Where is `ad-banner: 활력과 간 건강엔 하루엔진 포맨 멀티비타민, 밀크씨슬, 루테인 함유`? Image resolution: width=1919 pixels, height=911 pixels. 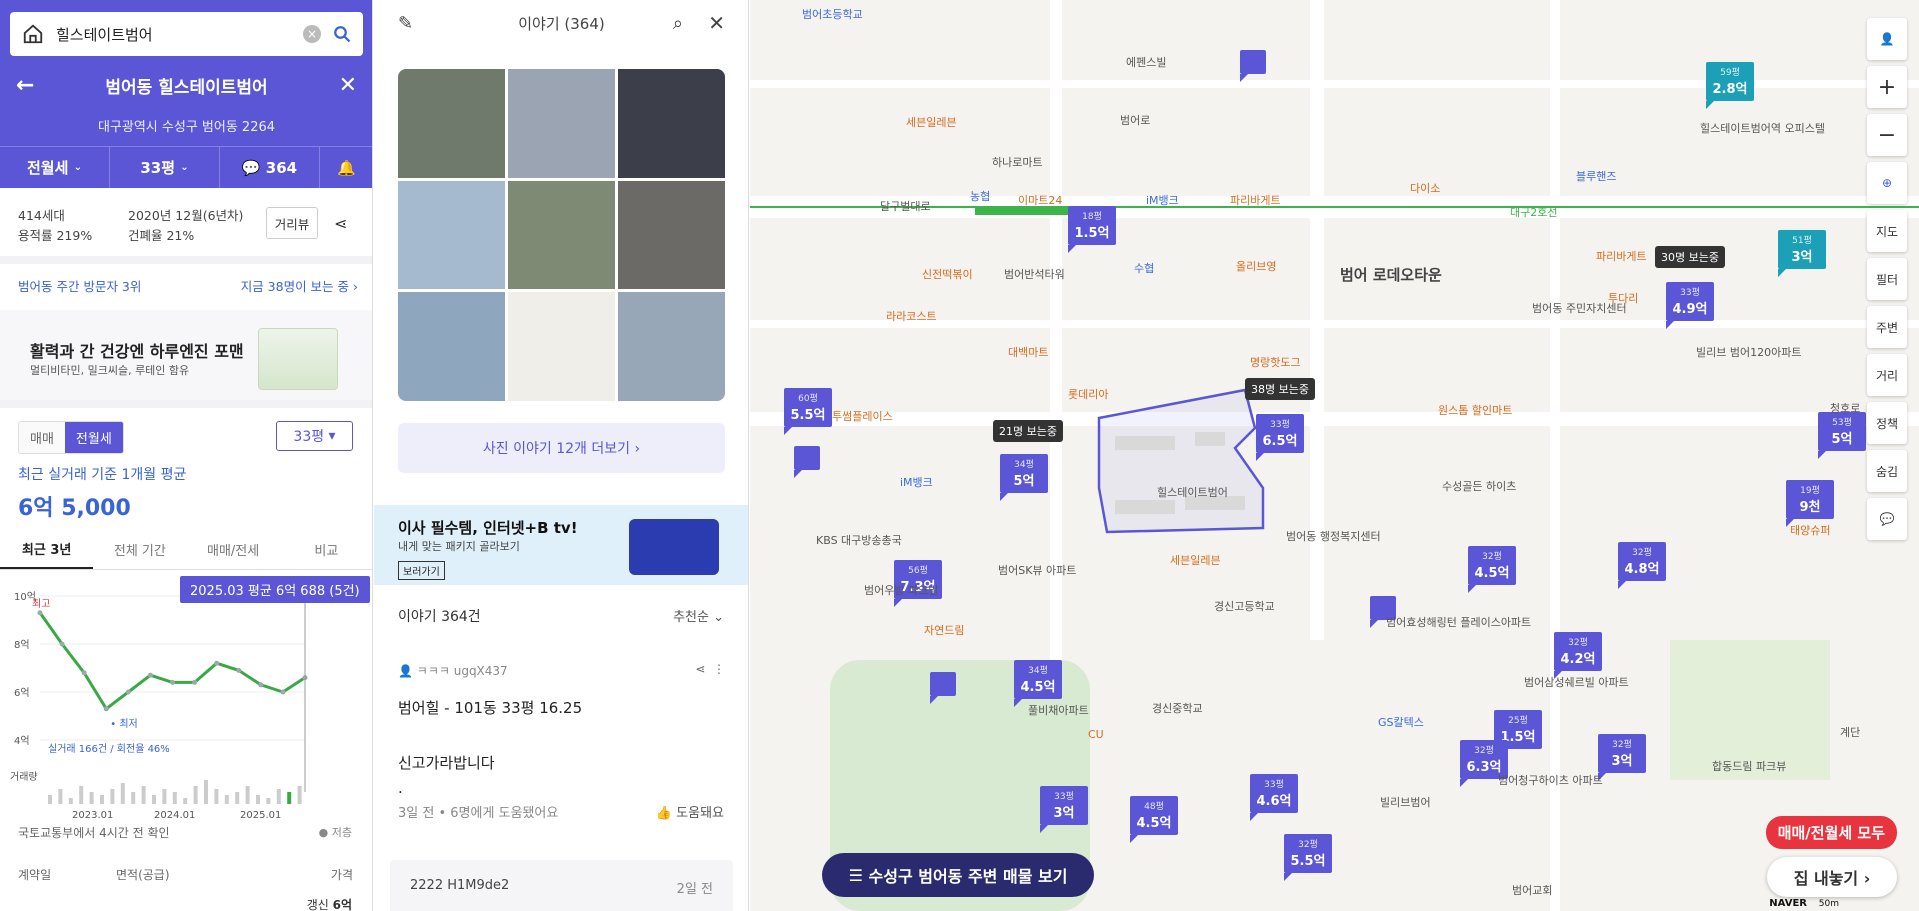
ad-banner: 활력과 간 건강엔 하루엔진 포맨 멀티비타민, 밀크씨슬, 루테인 함유 is located at coordinates (186, 355).